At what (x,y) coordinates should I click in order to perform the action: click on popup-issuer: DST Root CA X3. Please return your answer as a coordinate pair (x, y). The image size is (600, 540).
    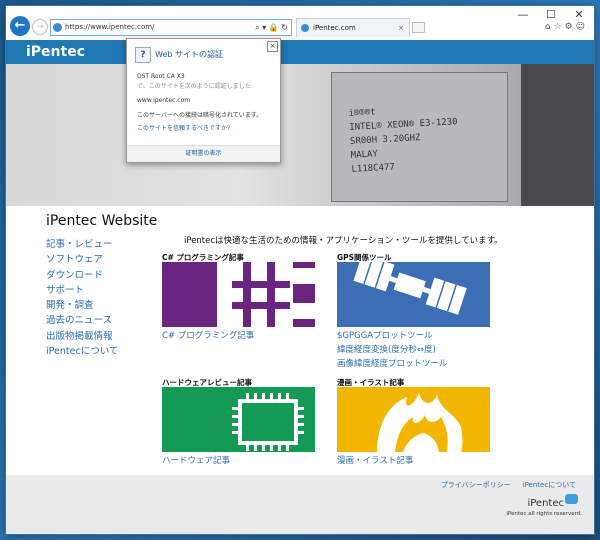
    Looking at the image, I should click on (161, 76).